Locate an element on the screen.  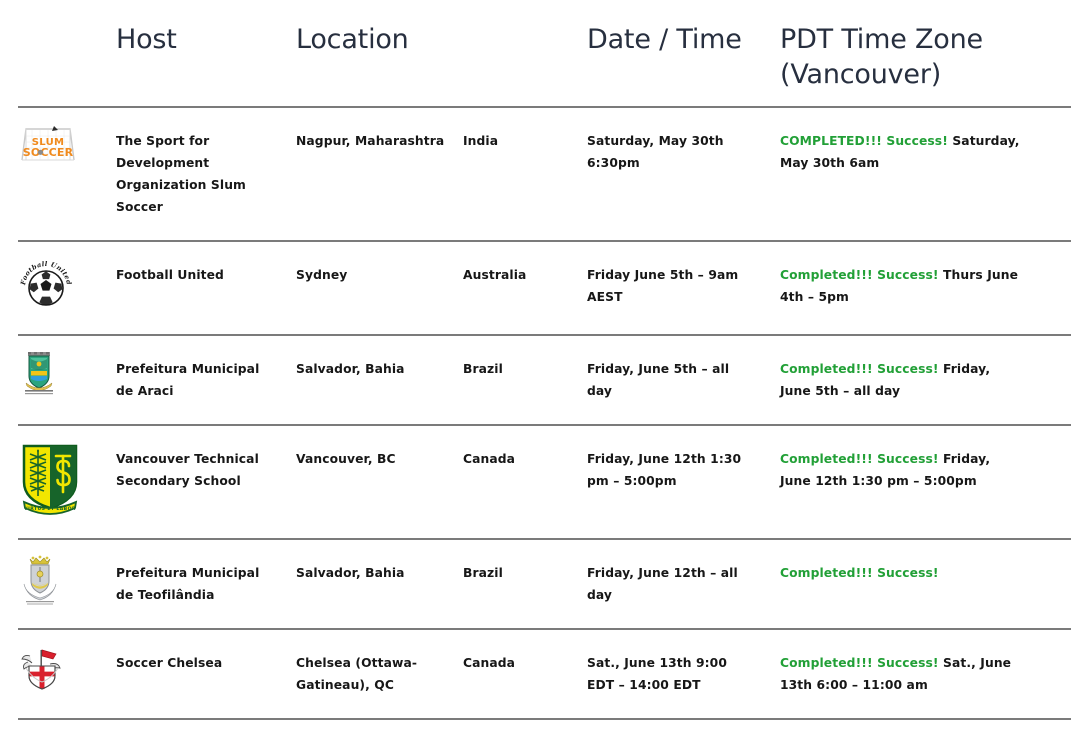
country-name: Australia is located at coordinates (495, 275).